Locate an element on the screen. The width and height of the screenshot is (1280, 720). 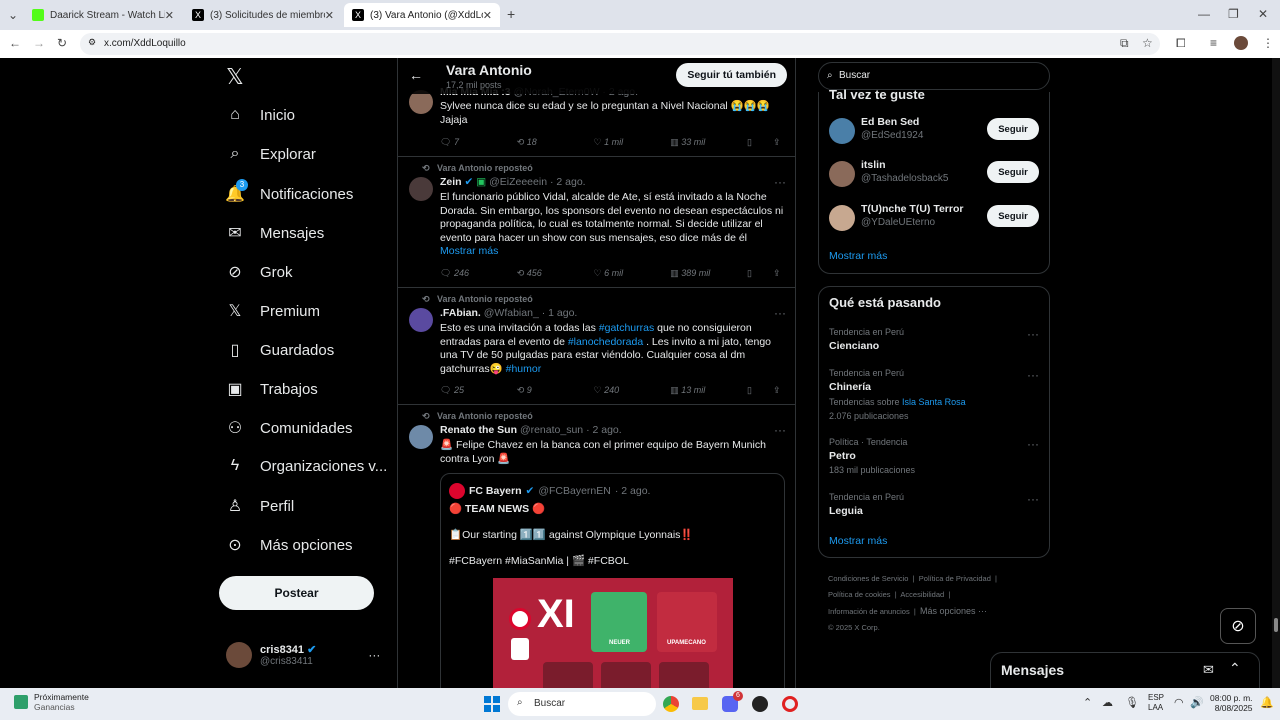
chevron-up-icon: ⌃ is located at coordinates (1087, 702).